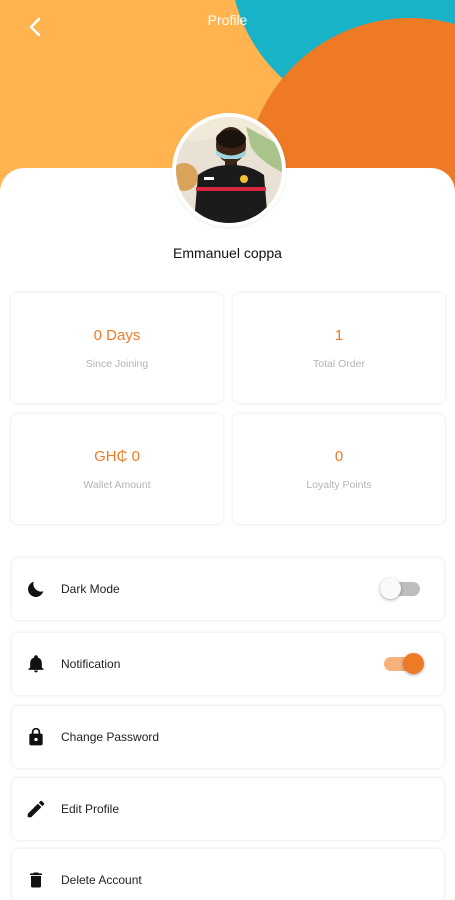  Describe the element at coordinates (117, 484) in the screenshot. I see `stat-label: Wallet Amount` at that location.